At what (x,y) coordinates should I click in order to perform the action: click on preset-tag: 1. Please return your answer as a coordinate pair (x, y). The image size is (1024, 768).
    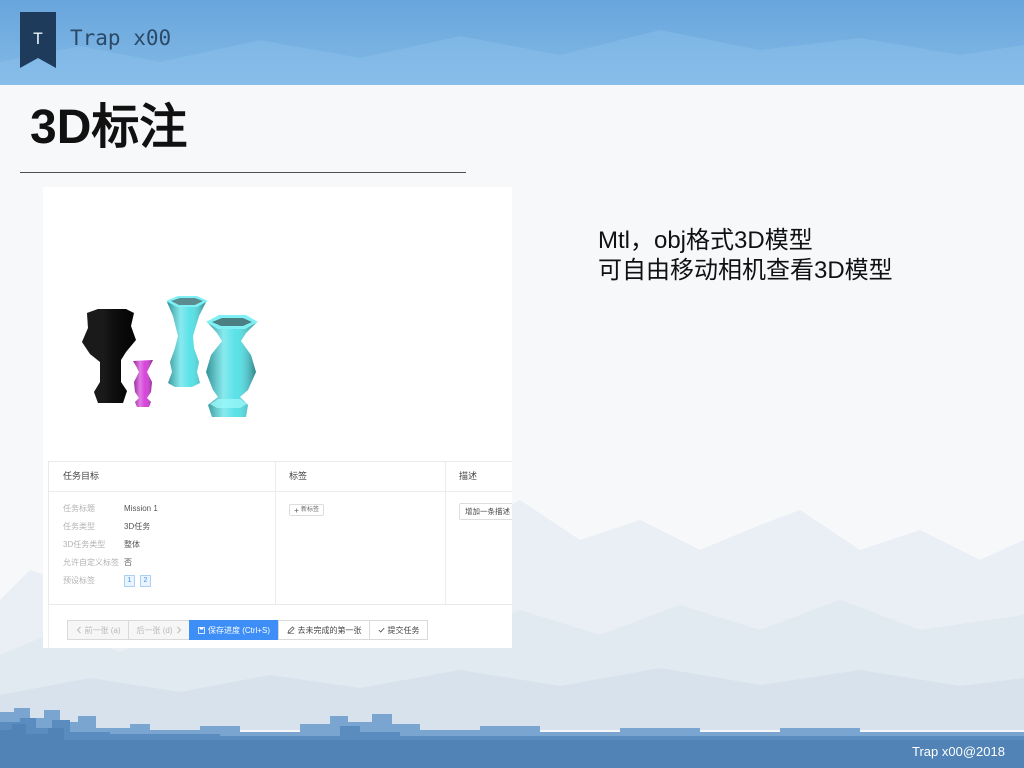
    Looking at the image, I should click on (129, 581).